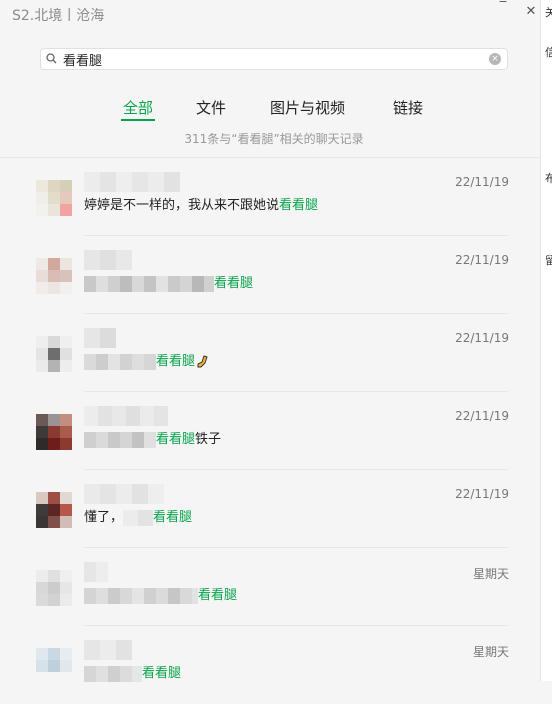 This screenshot has height=704, width=552. I want to click on close-icon: ✕, so click(531, 11).